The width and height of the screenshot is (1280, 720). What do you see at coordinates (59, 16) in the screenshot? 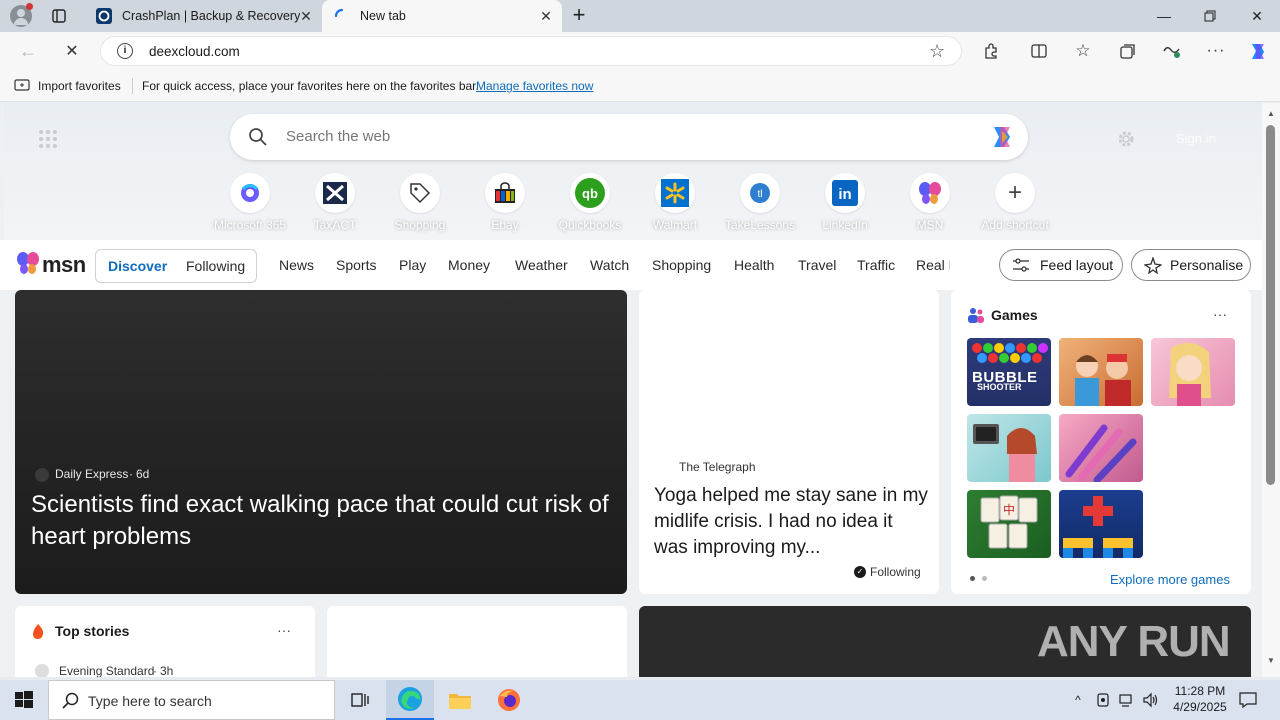
I see `tab-actions-icon` at bounding box center [59, 16].